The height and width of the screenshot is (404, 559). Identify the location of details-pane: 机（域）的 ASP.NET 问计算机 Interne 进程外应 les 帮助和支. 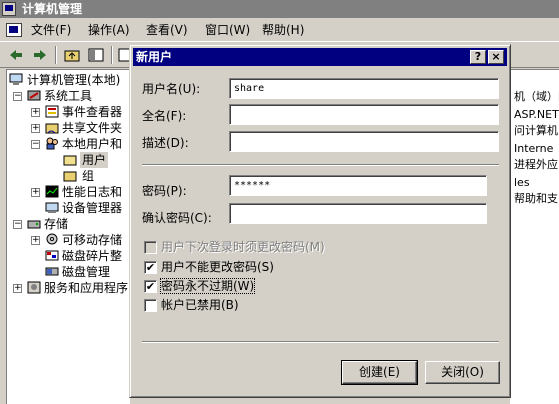
(534, 236).